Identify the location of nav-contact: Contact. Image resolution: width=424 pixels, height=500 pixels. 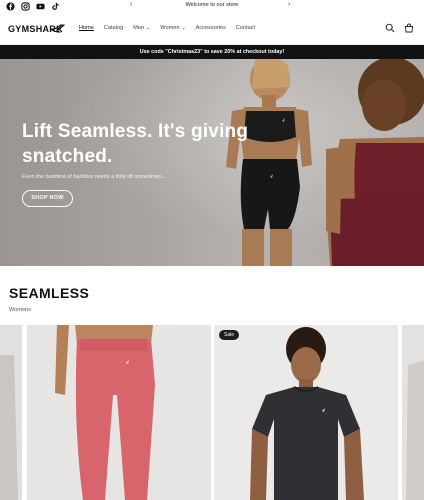
(245, 28).